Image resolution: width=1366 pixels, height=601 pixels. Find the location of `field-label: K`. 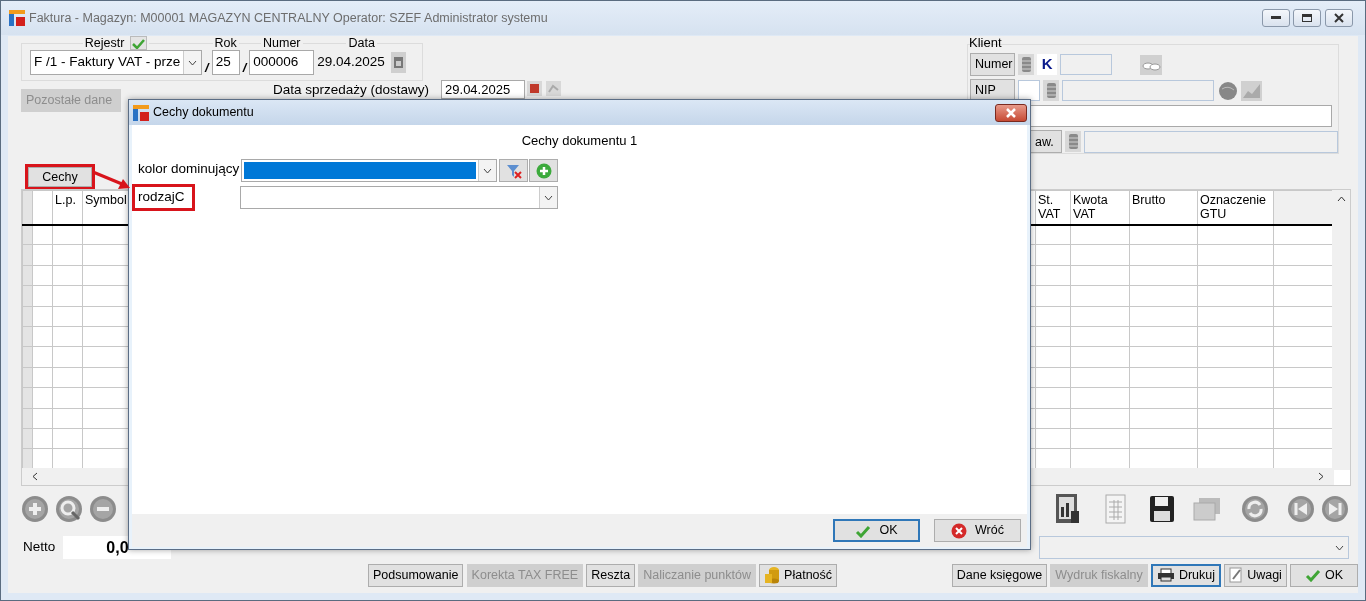

field-label: K is located at coordinates (1047, 64).